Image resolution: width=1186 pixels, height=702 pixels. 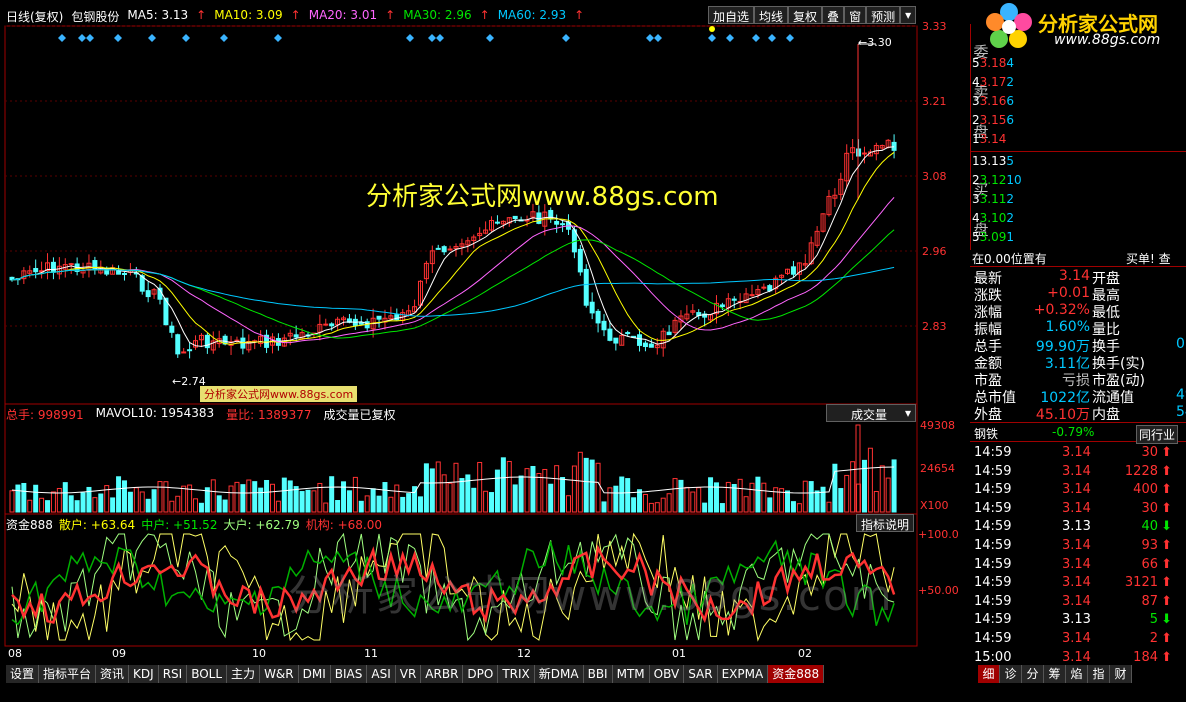 I want to click on sell-level-row: 33.166, so click(x=1079, y=101).